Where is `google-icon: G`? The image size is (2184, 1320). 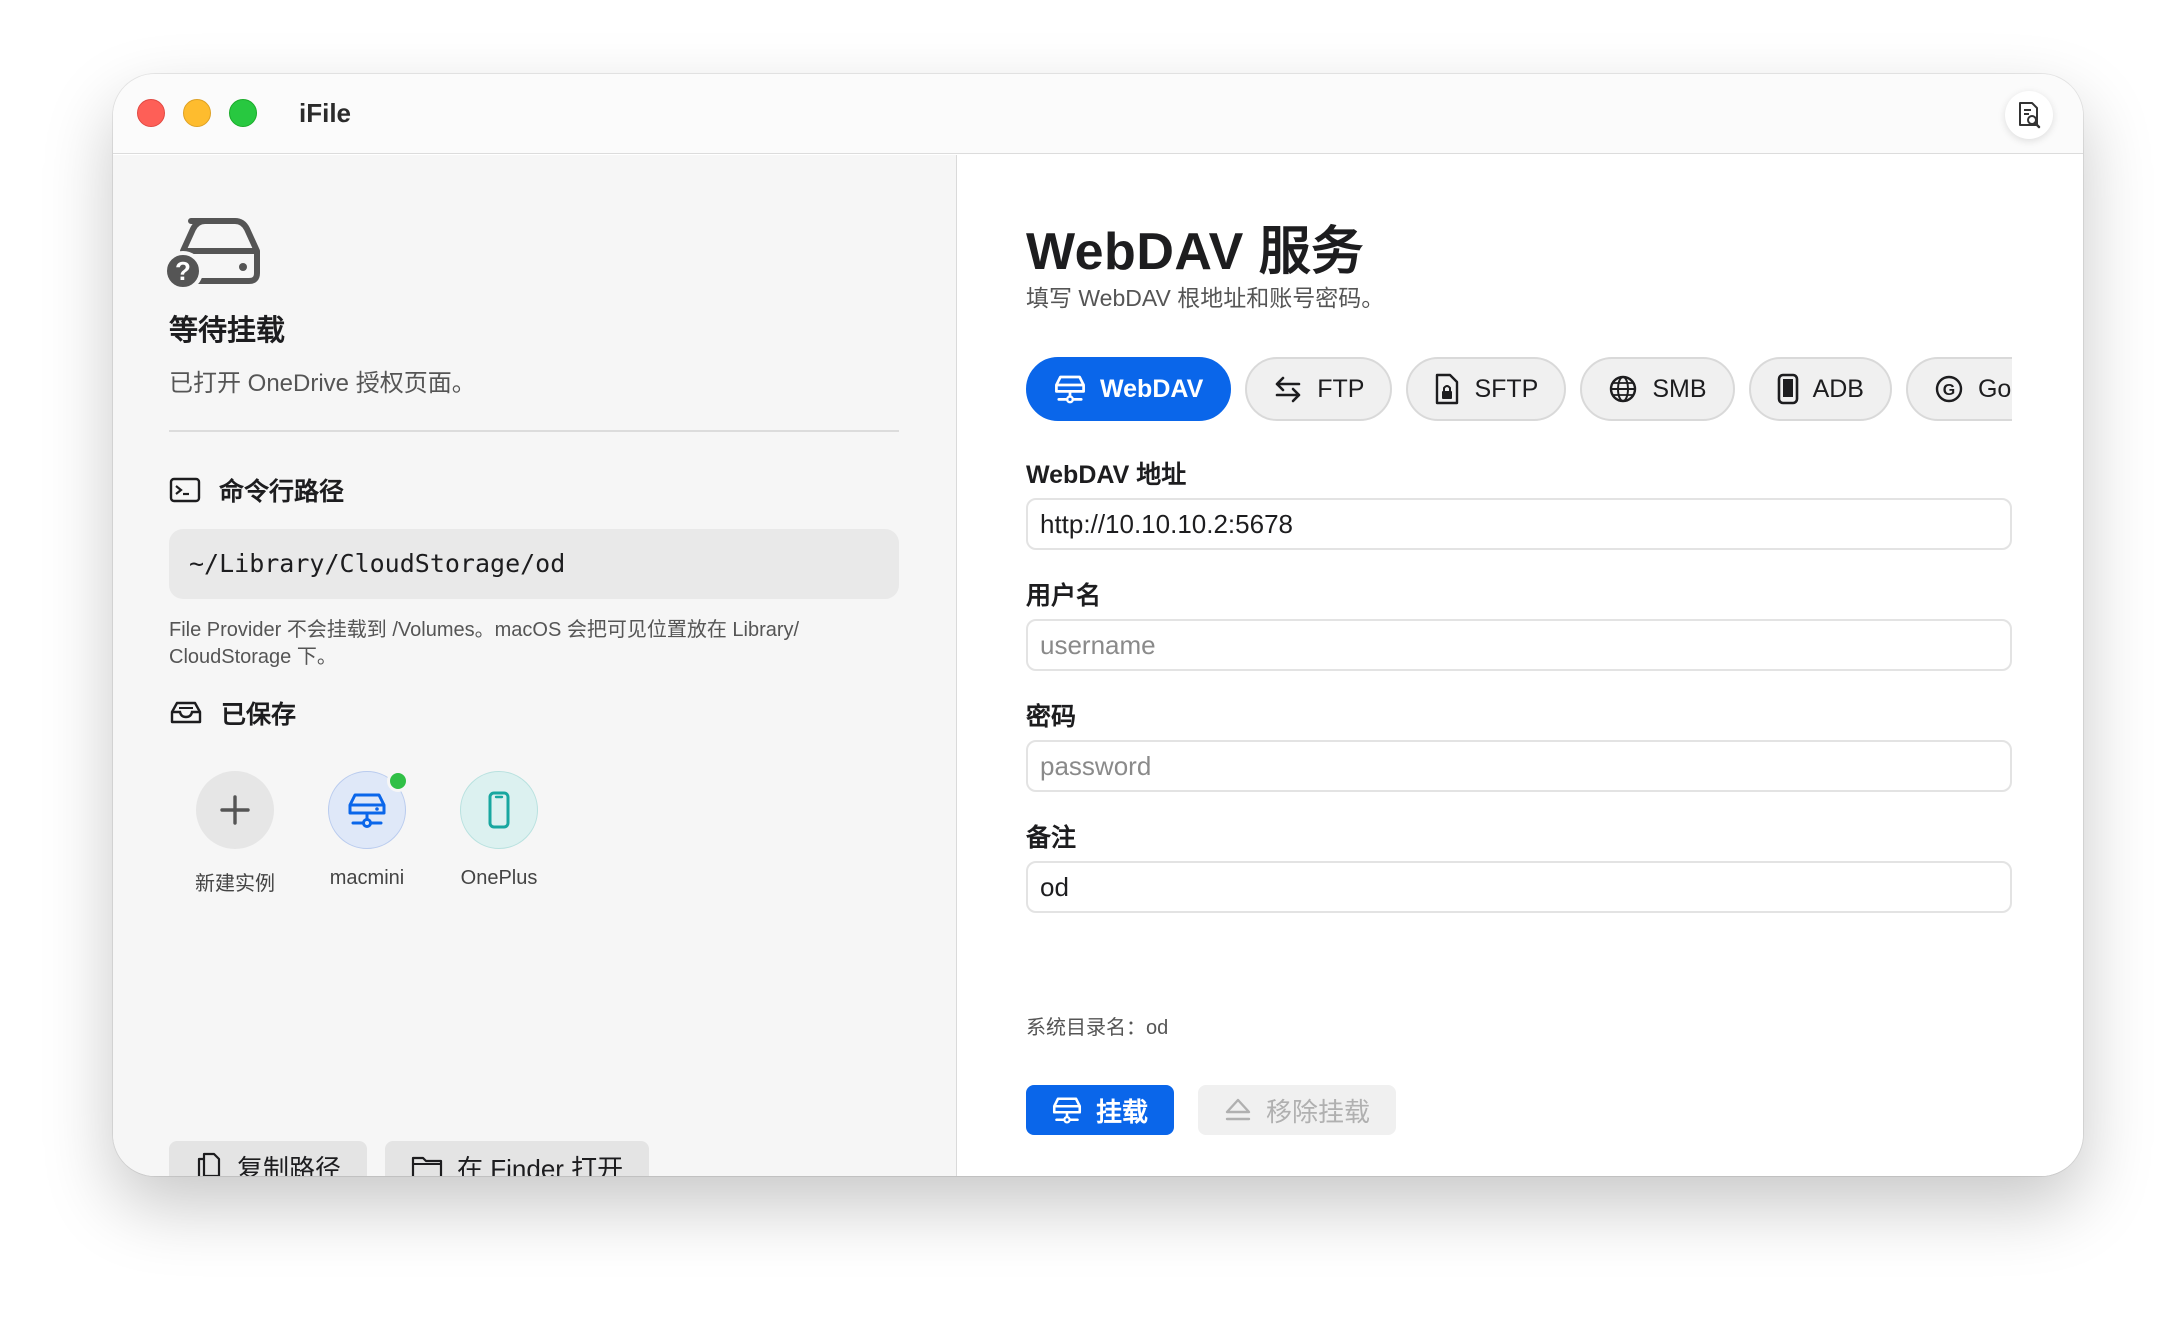 google-icon: G is located at coordinates (1949, 389).